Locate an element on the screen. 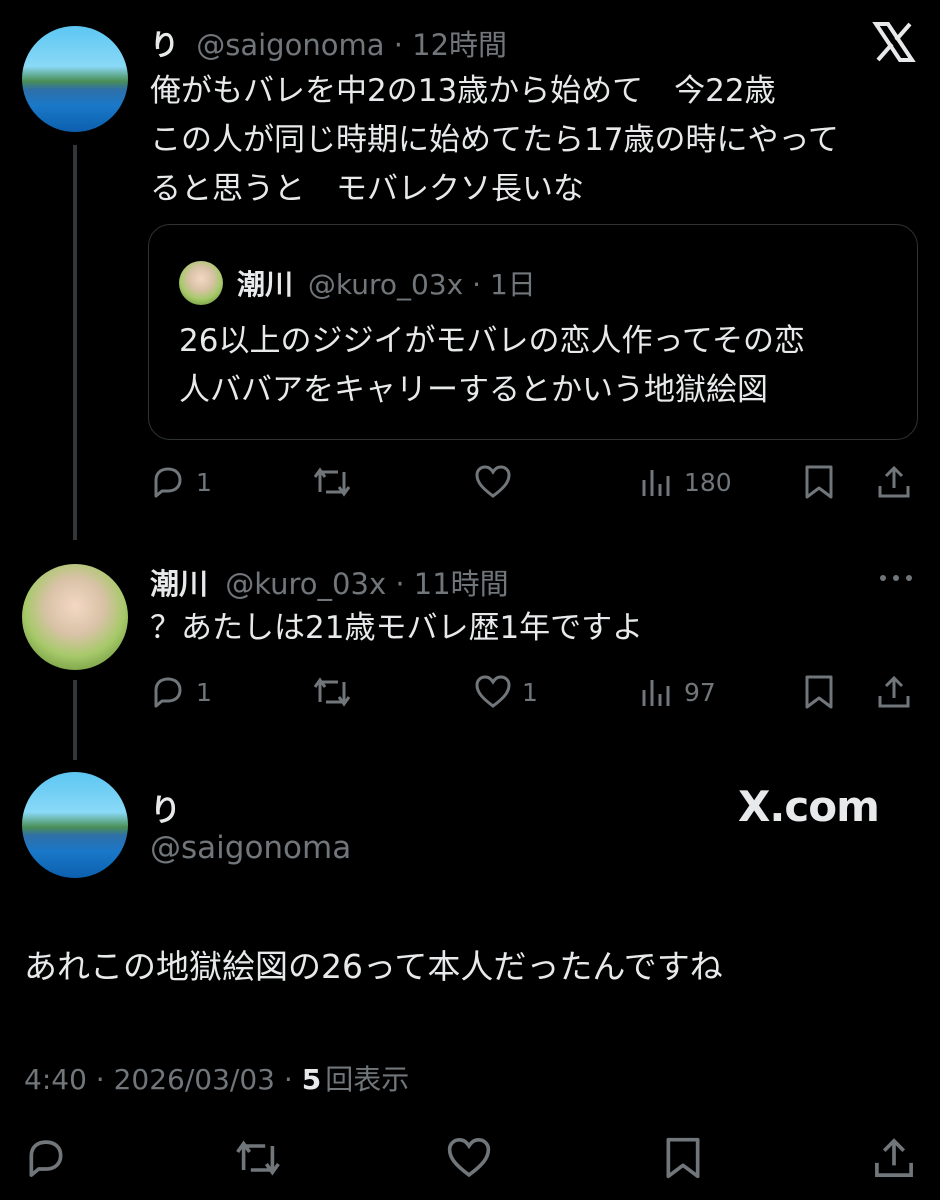 This screenshot has width=940, height=1200. post-text-line: 俺がもバレを中2の13歳から始めて 今22歳 is located at coordinates (463, 91).